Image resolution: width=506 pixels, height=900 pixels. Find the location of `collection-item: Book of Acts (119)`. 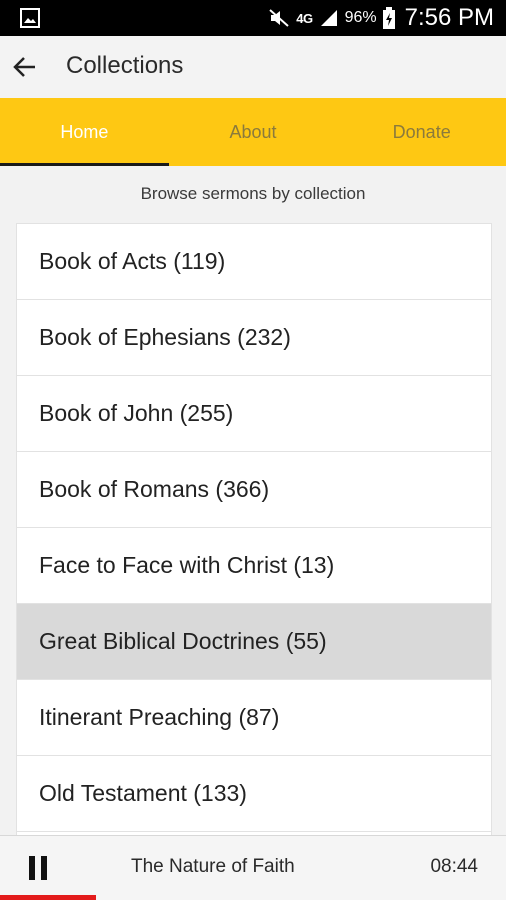

collection-item: Book of Acts (119) is located at coordinates (254, 262).